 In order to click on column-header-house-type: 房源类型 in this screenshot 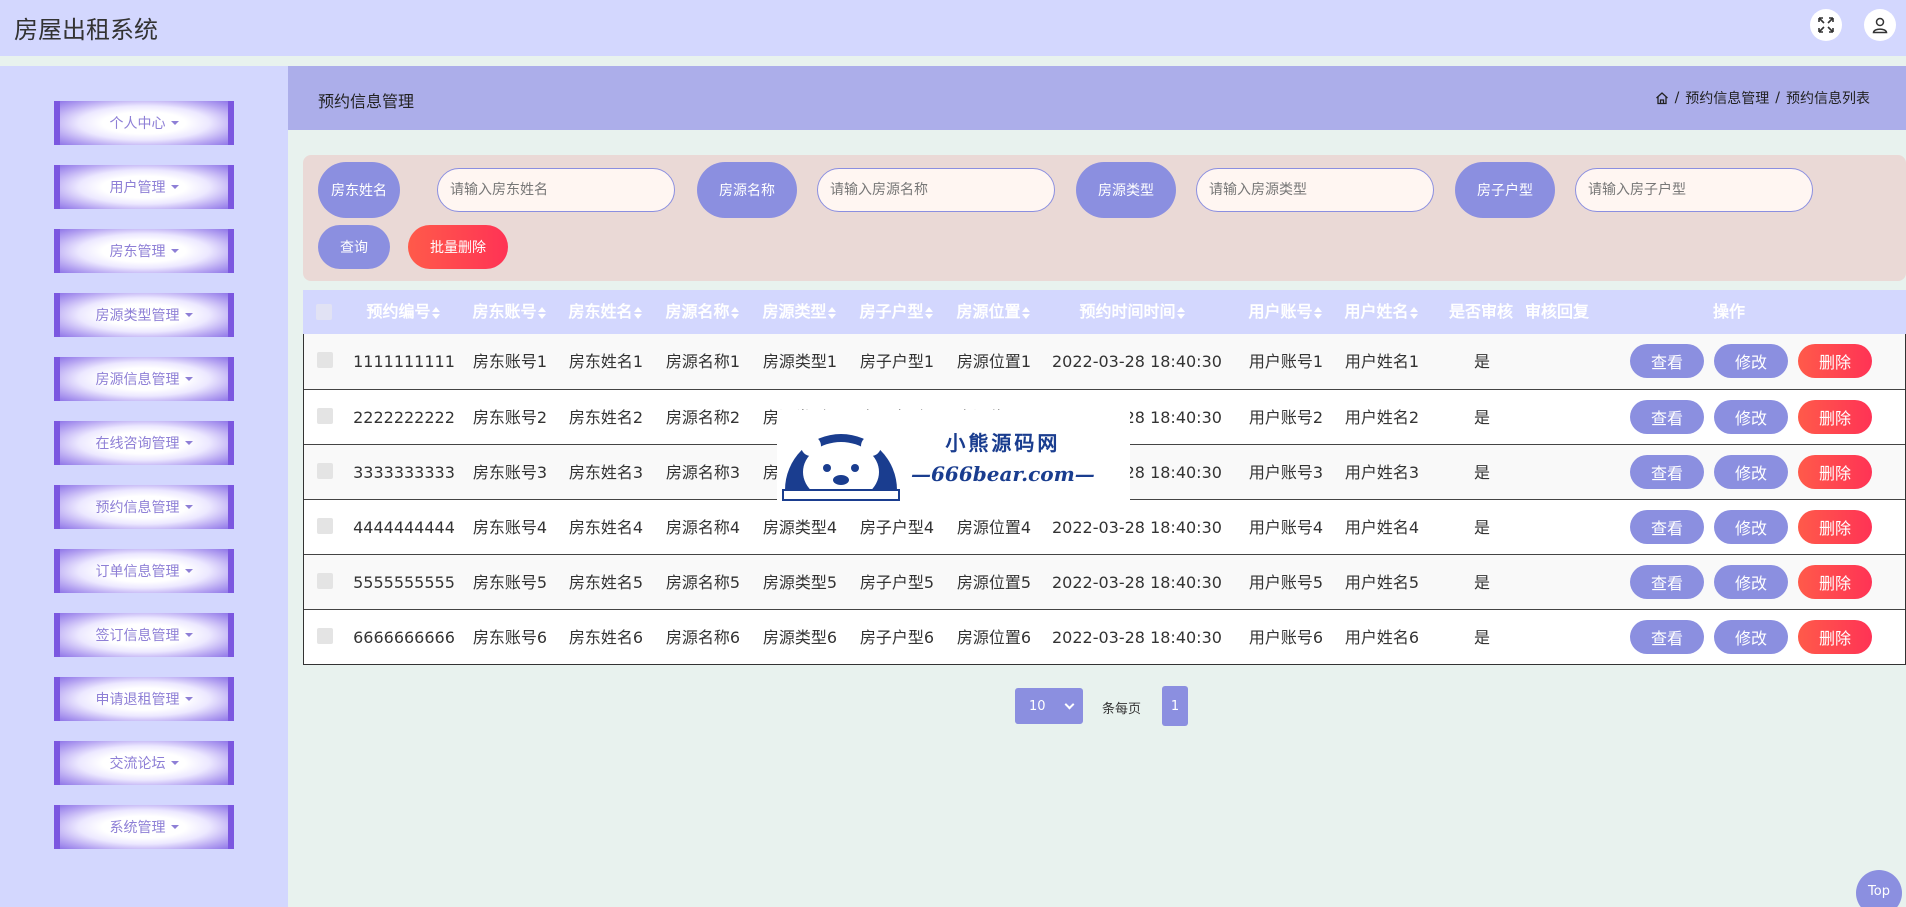, I will do `click(799, 312)`.